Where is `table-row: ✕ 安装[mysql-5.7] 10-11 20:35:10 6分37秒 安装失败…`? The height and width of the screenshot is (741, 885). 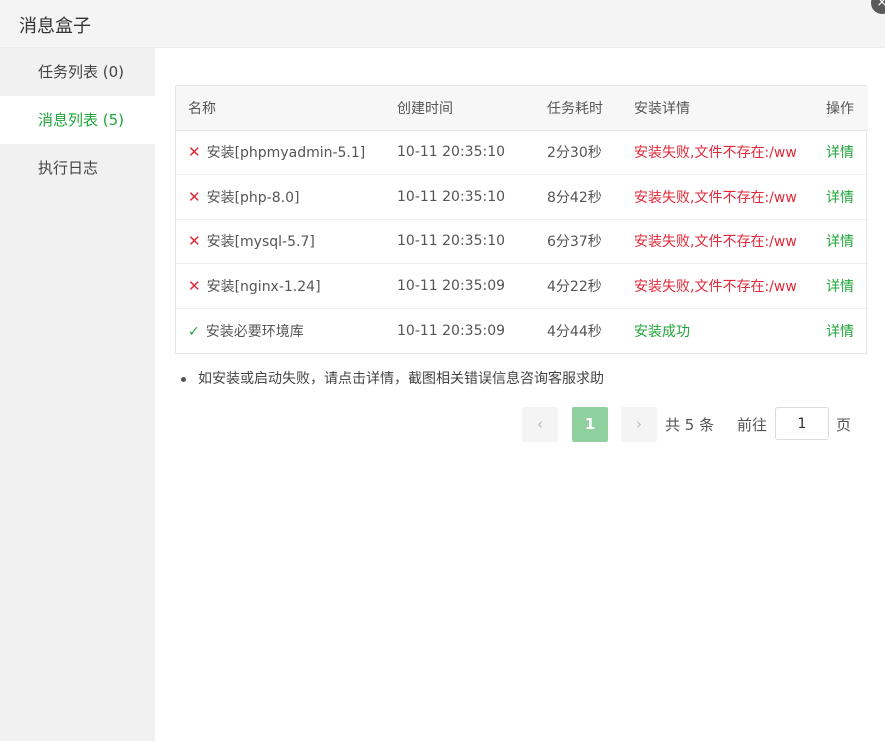
table-row: ✕ 安装[mysql-5.7] 10-11 20:35:10 6分37秒 安装失败… is located at coordinates (522, 242).